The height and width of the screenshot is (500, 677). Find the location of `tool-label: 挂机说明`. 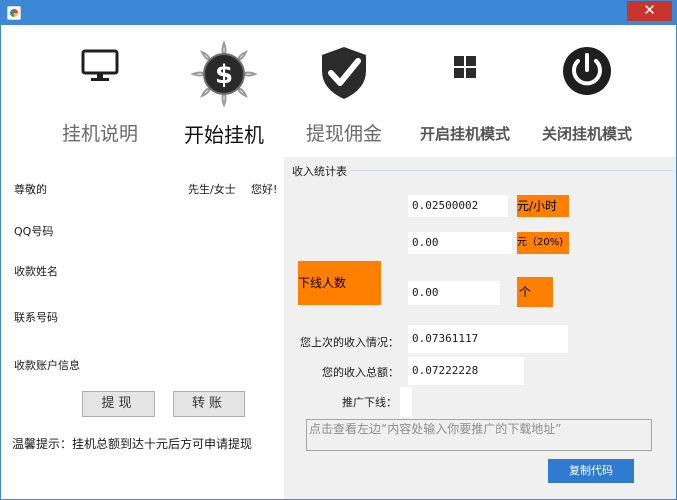

tool-label: 挂机说明 is located at coordinates (99, 134).